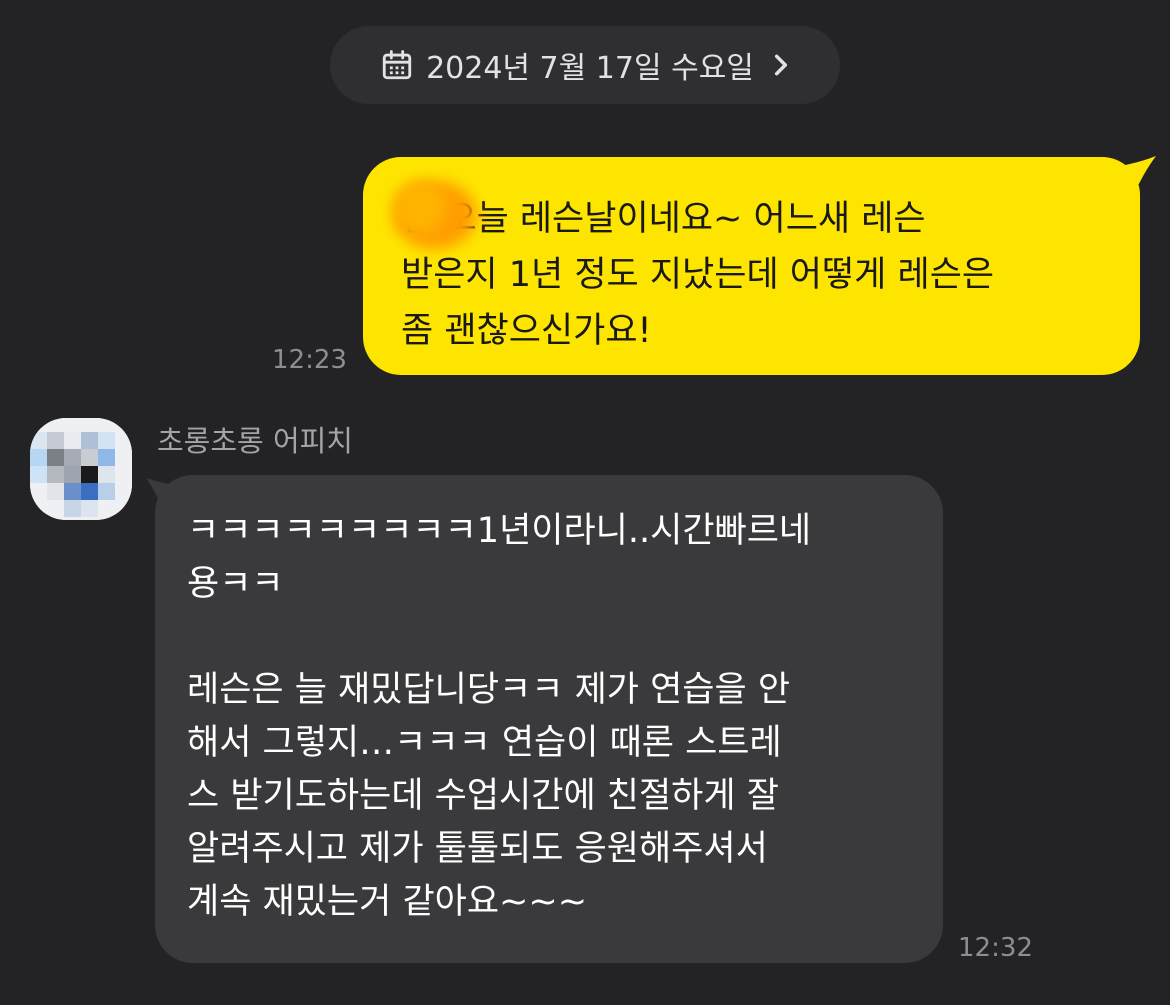 Image resolution: width=1170 pixels, height=1005 pixels. What do you see at coordinates (780, 65) in the screenshot?
I see `chevron-right-icon` at bounding box center [780, 65].